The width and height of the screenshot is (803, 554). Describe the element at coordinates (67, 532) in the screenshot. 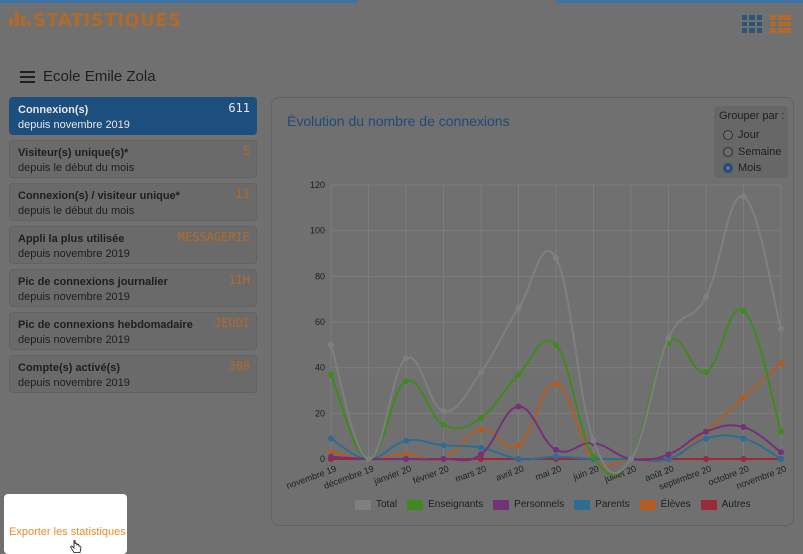

I see `export-label: Exporter les statistiques` at that location.